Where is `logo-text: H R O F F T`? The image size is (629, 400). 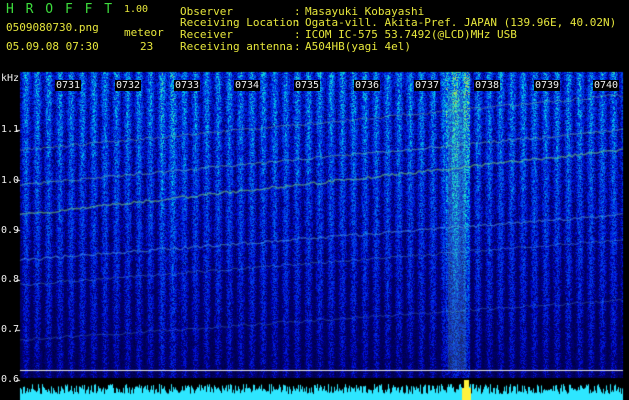
logo-text: H R O F F T is located at coordinates (60, 9).